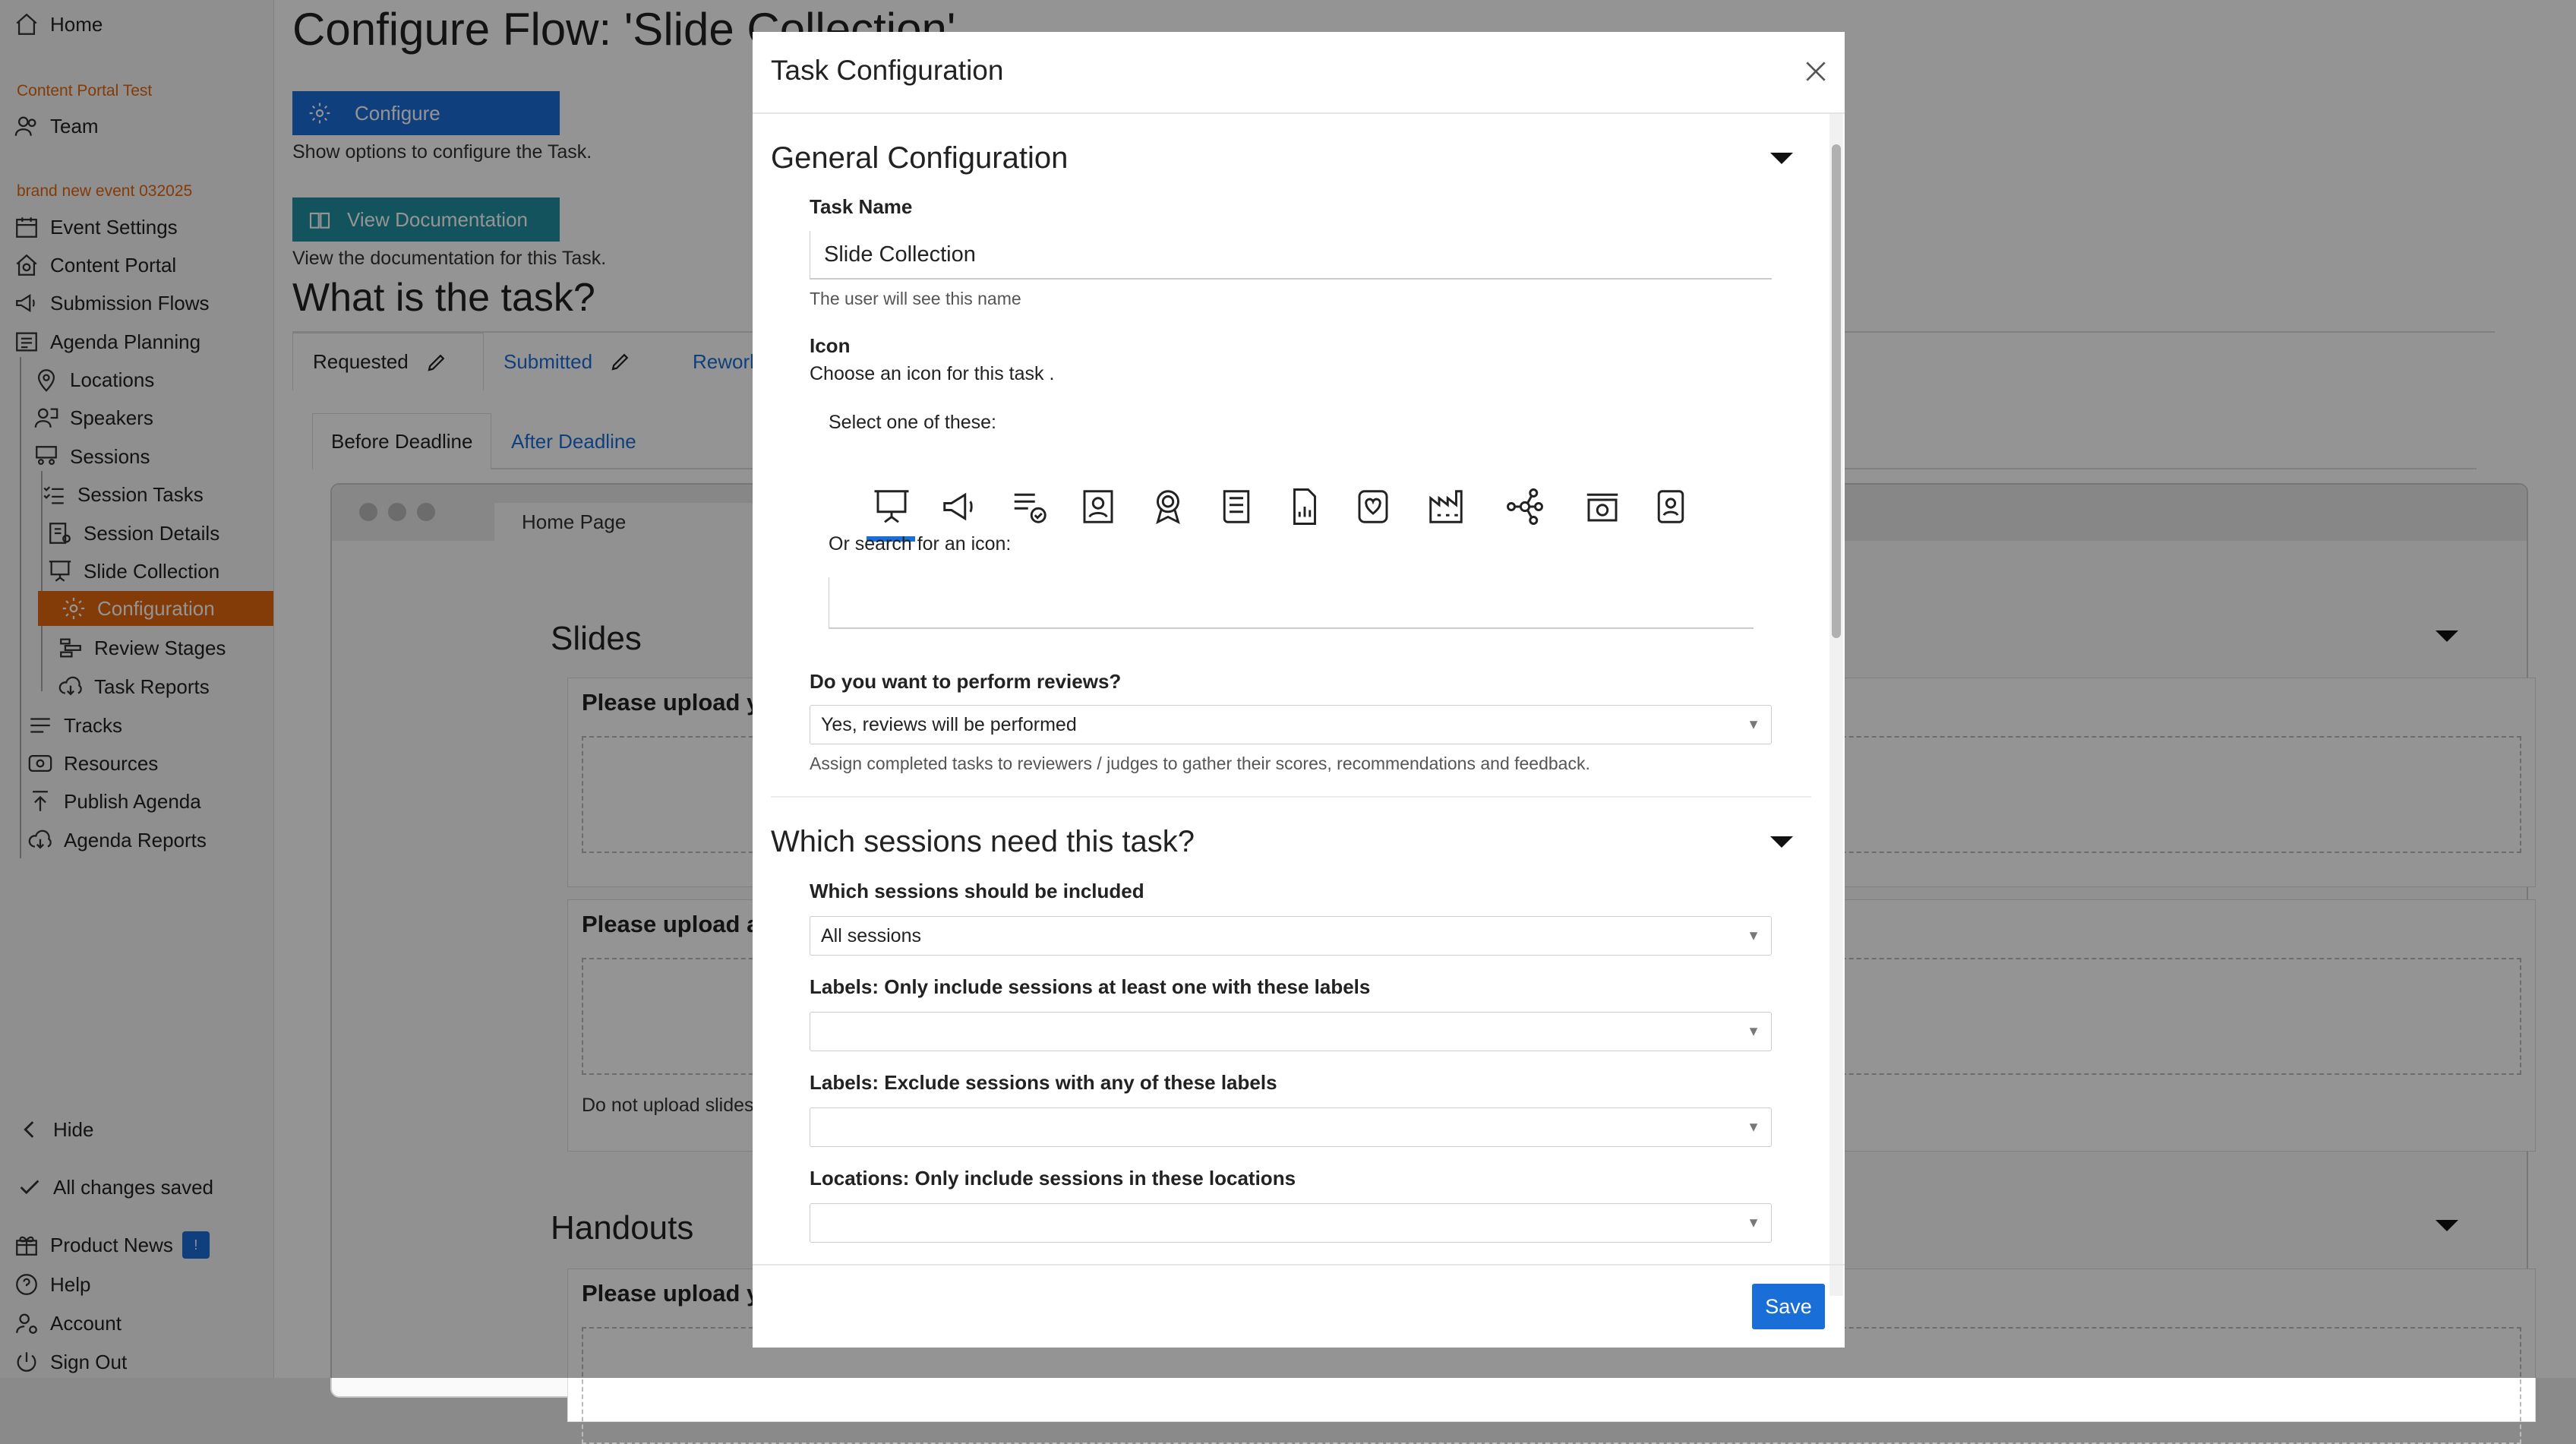 This screenshot has width=2576, height=1444. Describe the element at coordinates (1299, 1264) in the screenshot. I see `modal-footer-divider` at that location.